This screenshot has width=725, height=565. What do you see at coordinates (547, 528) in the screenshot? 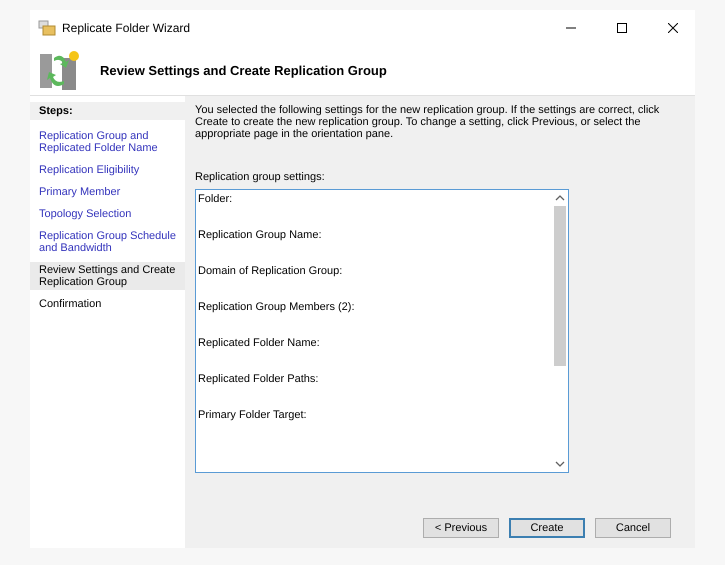
I see `wizard-button: Create` at bounding box center [547, 528].